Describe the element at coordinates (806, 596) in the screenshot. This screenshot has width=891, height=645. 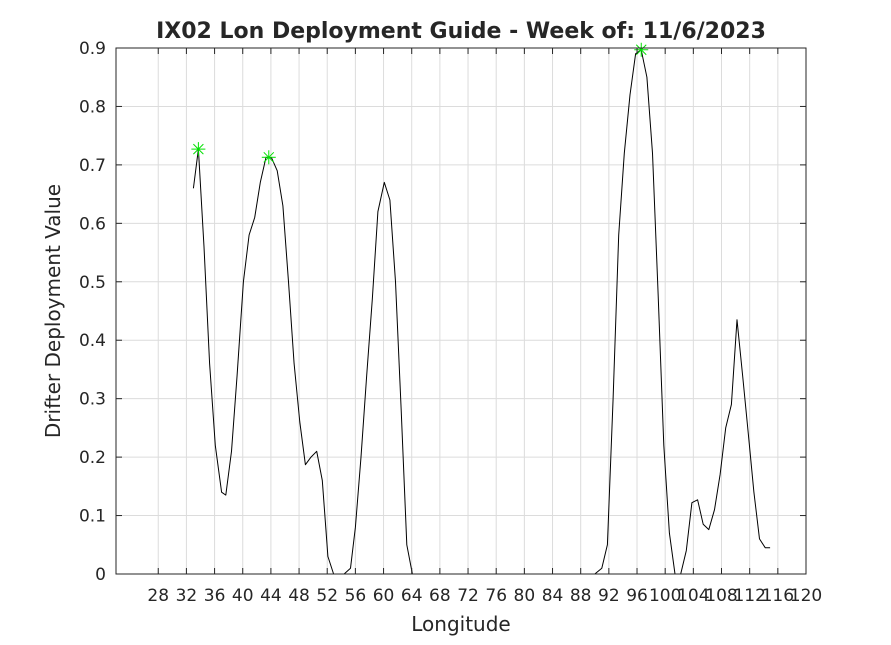
I see `x-tick-label: 120` at that location.